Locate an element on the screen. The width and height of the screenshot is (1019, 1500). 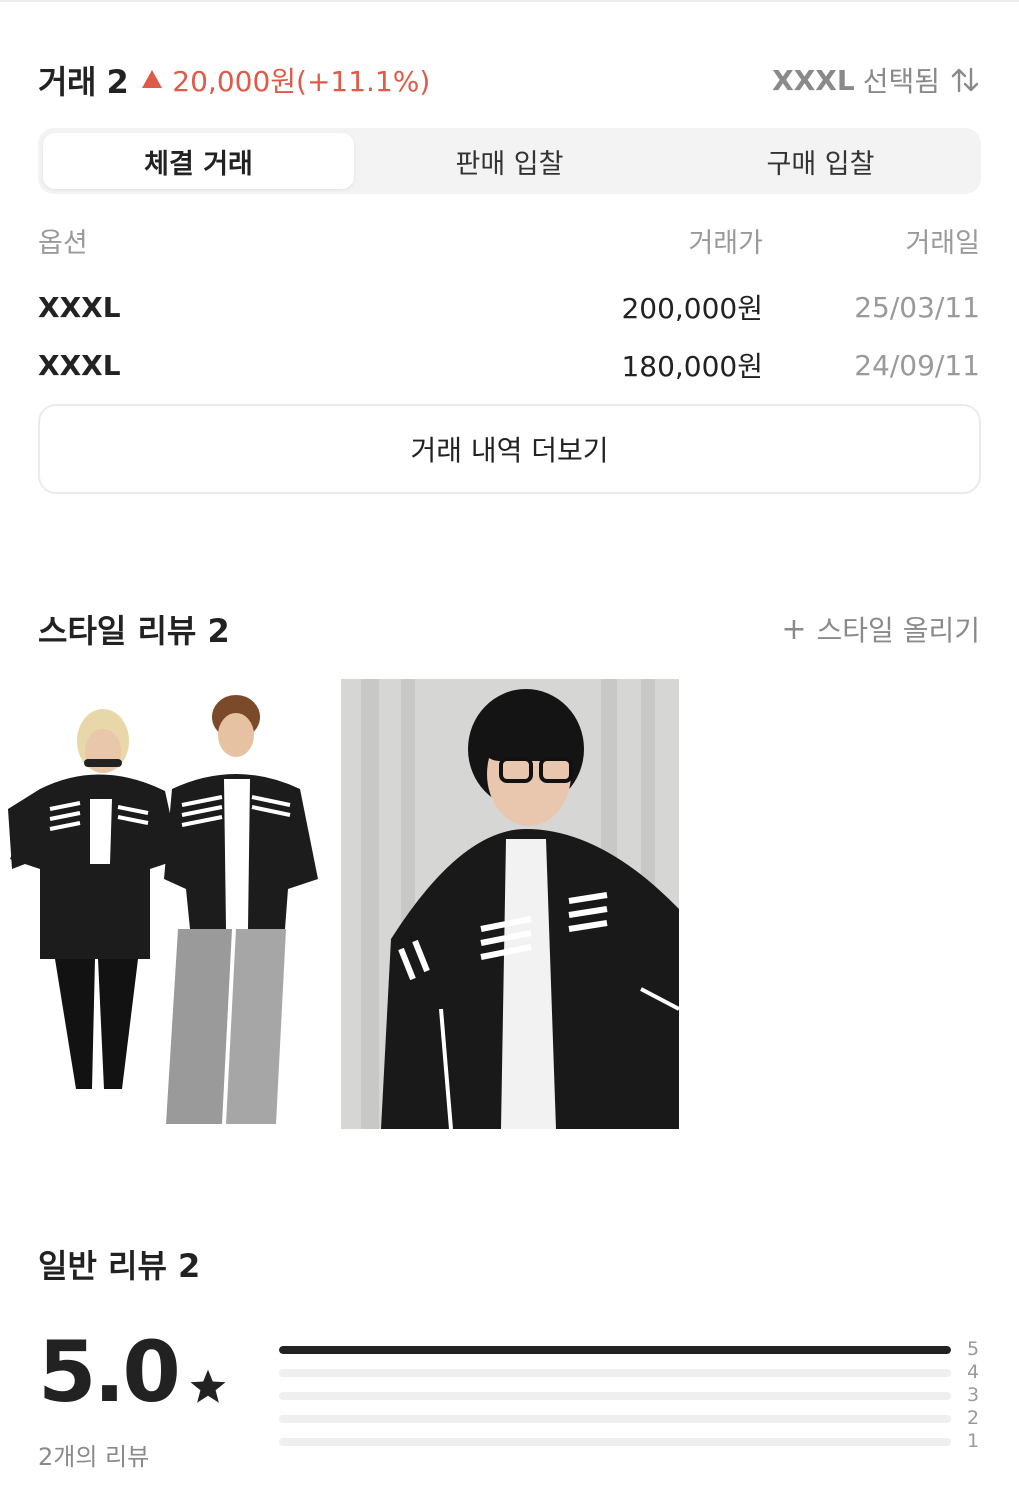
style-review-title: 스타일 리뷰 2 is located at coordinates (134, 631).